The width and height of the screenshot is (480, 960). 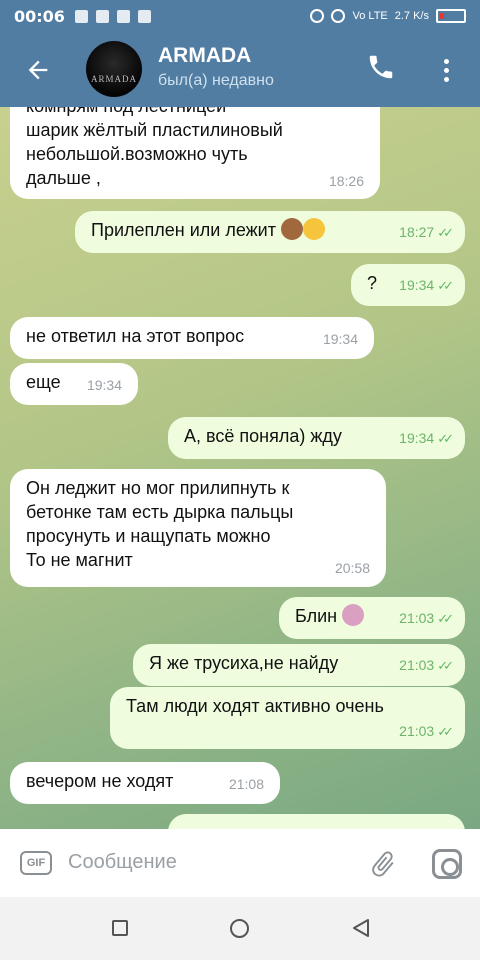 I want to click on message-incoming: еще 19:34, so click(x=74, y=384).